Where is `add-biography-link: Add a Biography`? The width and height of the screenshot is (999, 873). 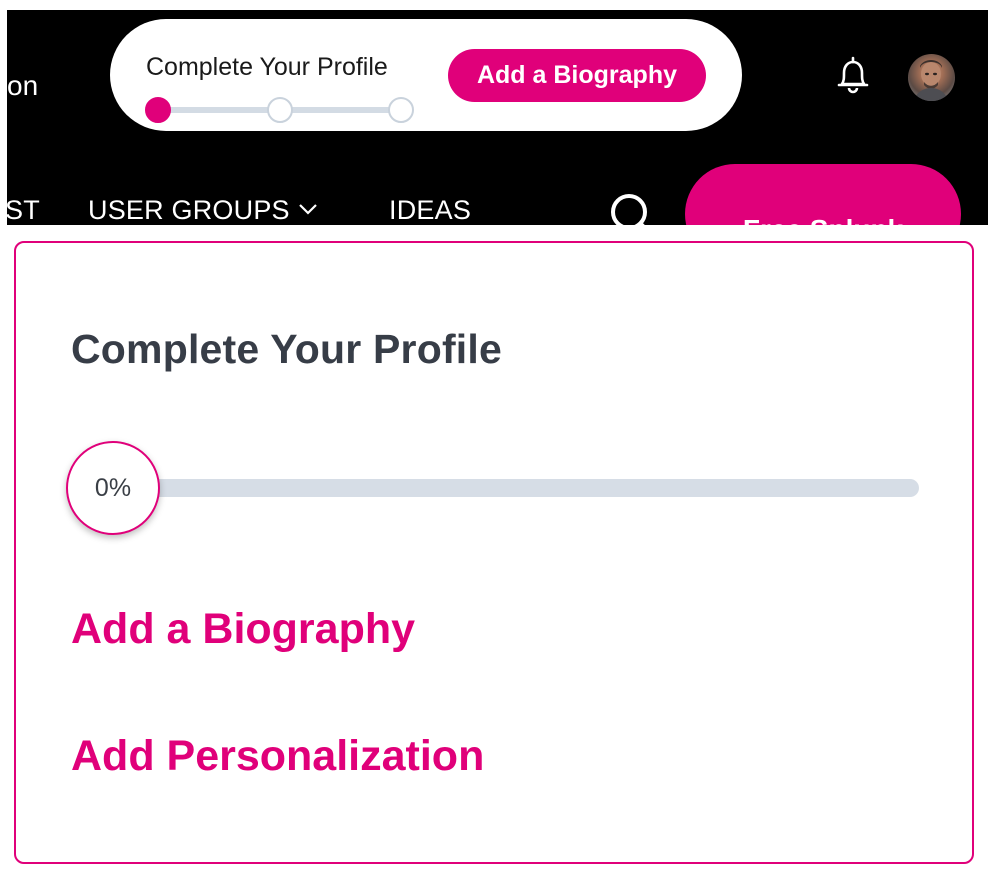
add-biography-link: Add a Biography is located at coordinates (243, 629).